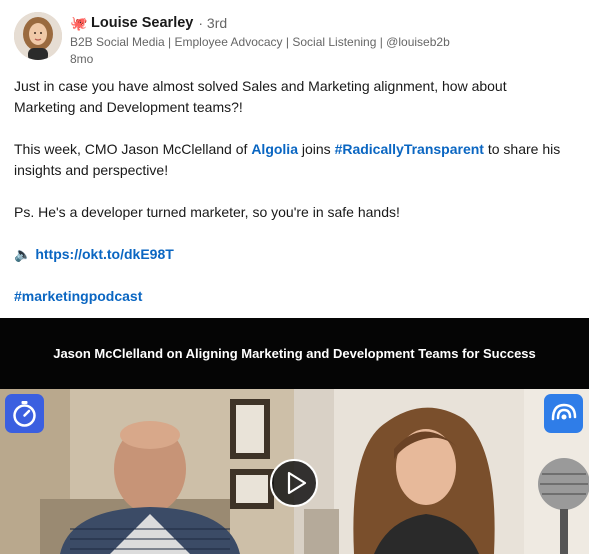  Describe the element at coordinates (24, 413) in the screenshot. I see `stopwatch-icon` at that location.